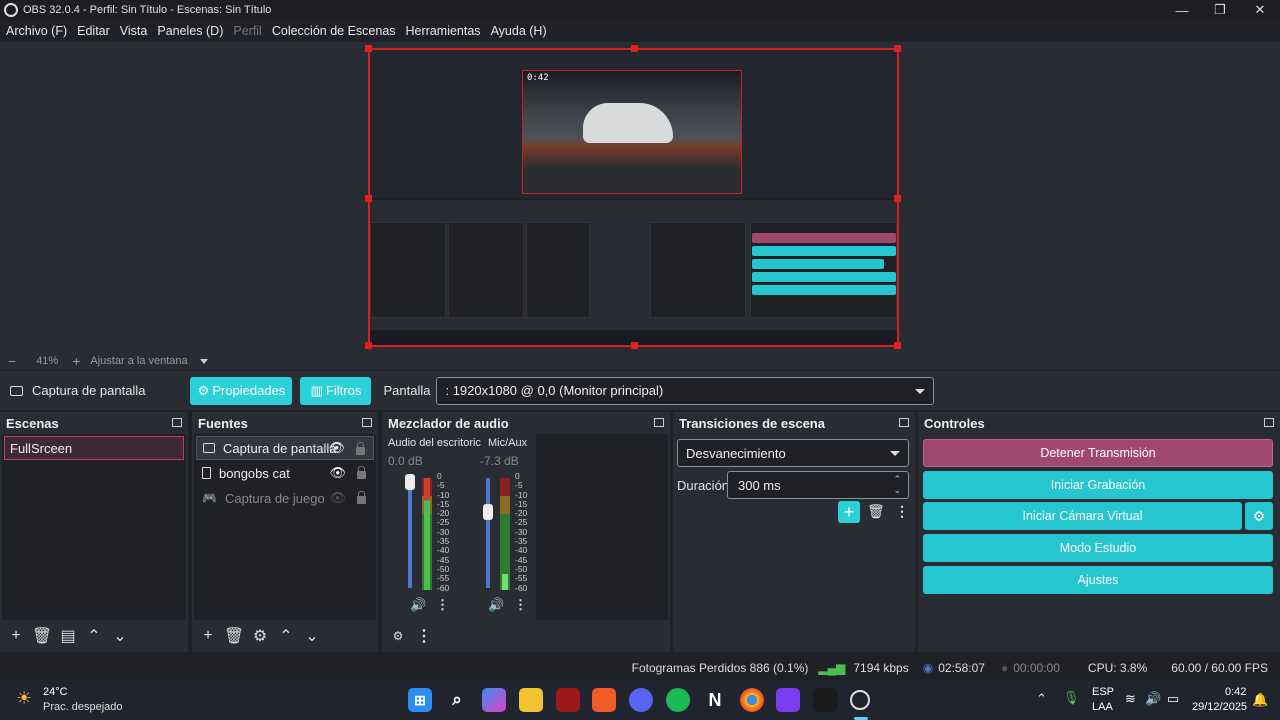  I want to click on weather-temp: 24°C, so click(55, 692).